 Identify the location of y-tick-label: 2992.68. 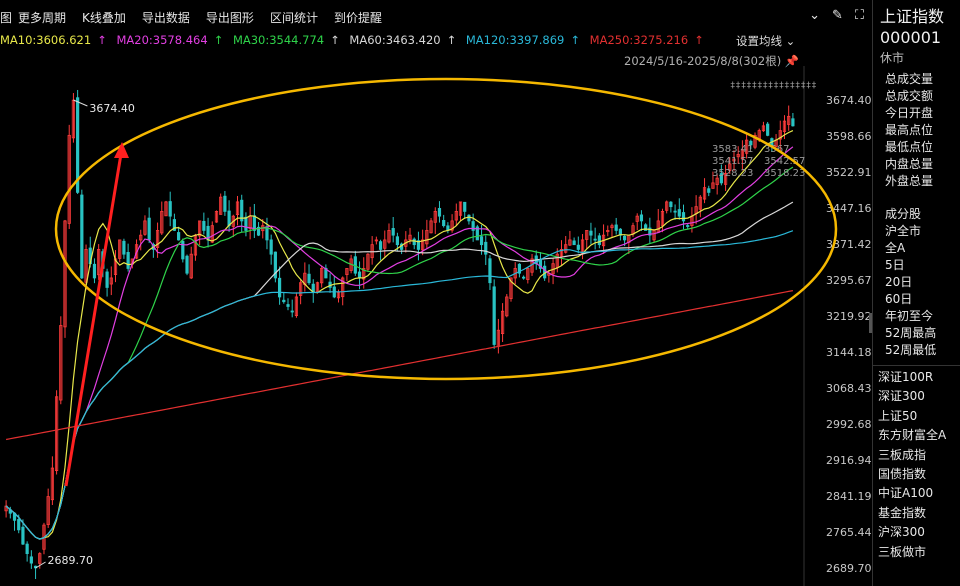
(849, 424).